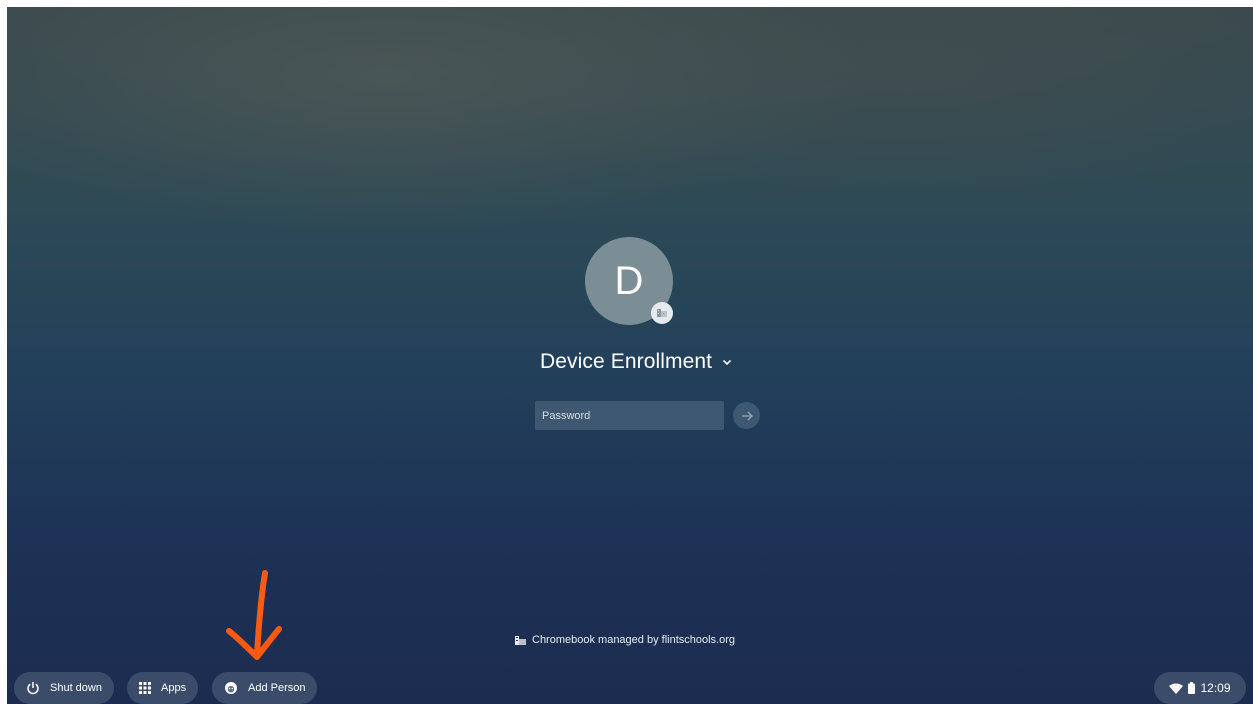  What do you see at coordinates (174, 688) in the screenshot?
I see `apps-label: Apps` at bounding box center [174, 688].